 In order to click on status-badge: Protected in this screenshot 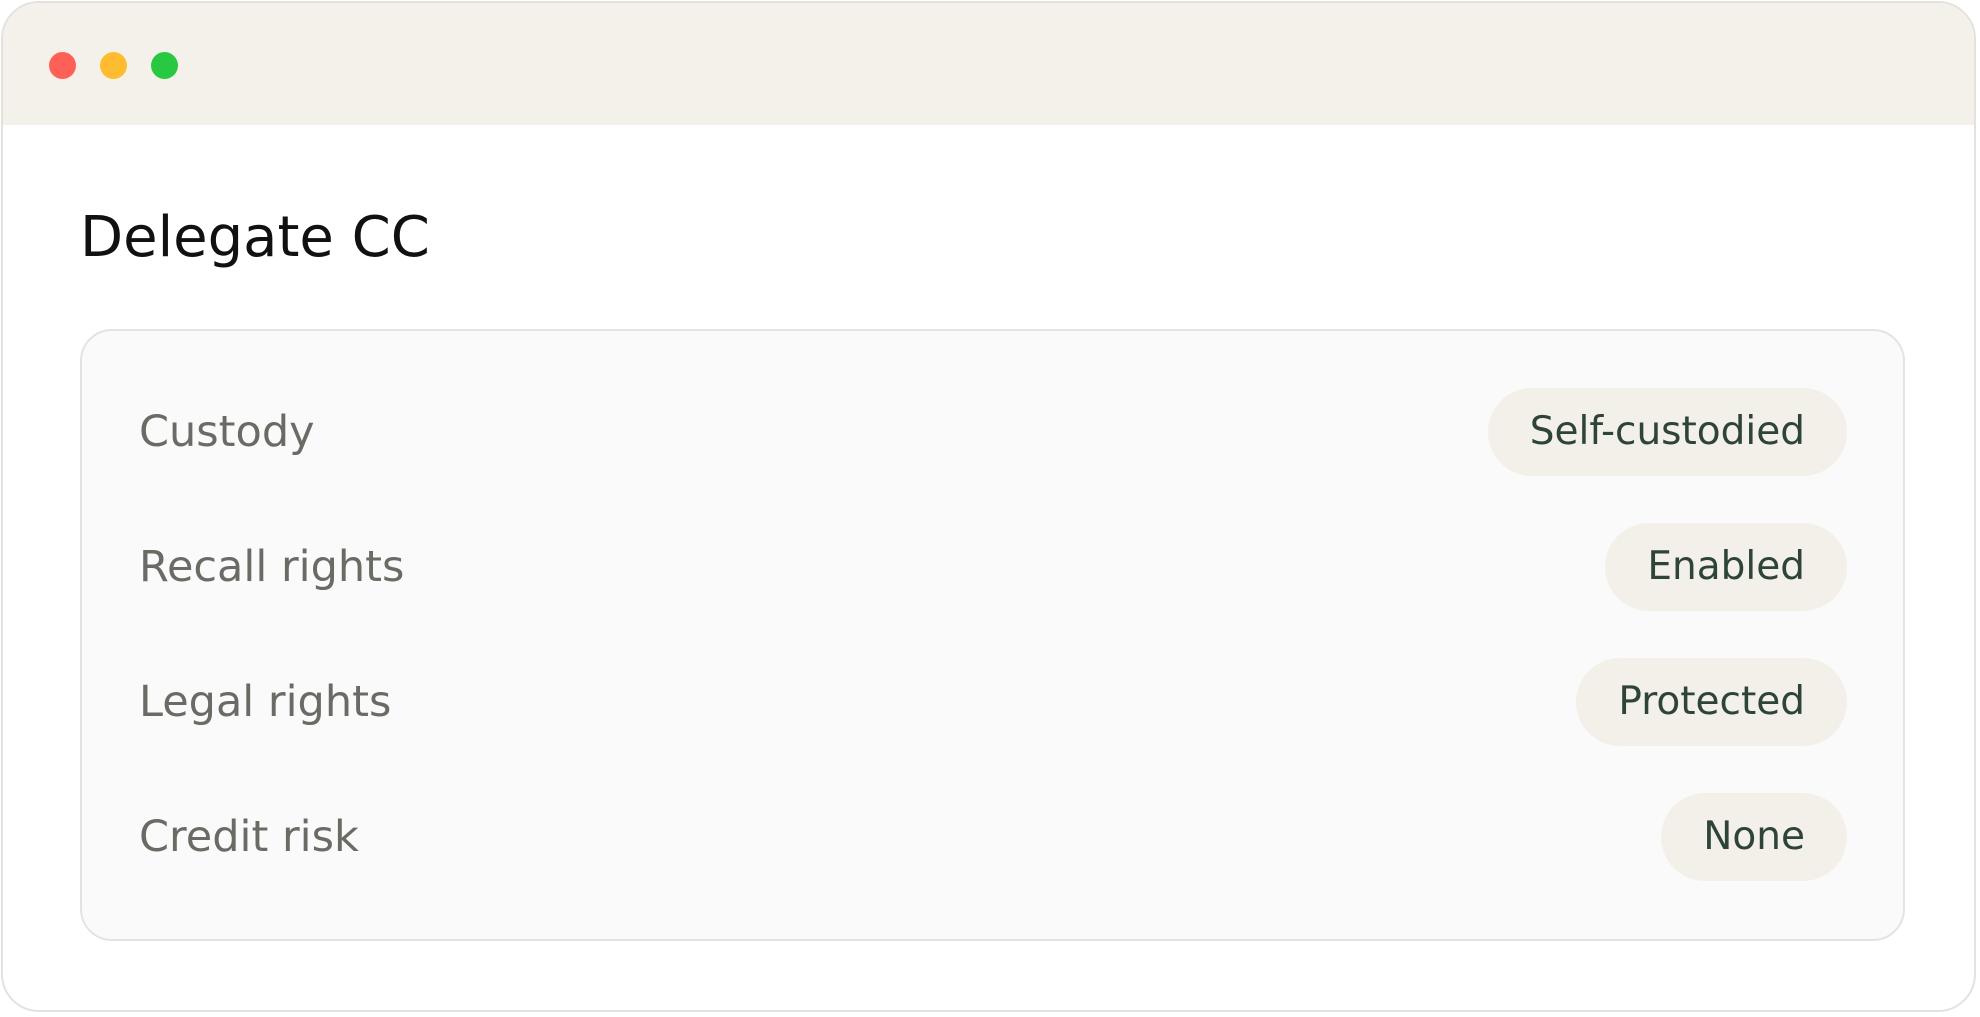, I will do `click(1711, 702)`.